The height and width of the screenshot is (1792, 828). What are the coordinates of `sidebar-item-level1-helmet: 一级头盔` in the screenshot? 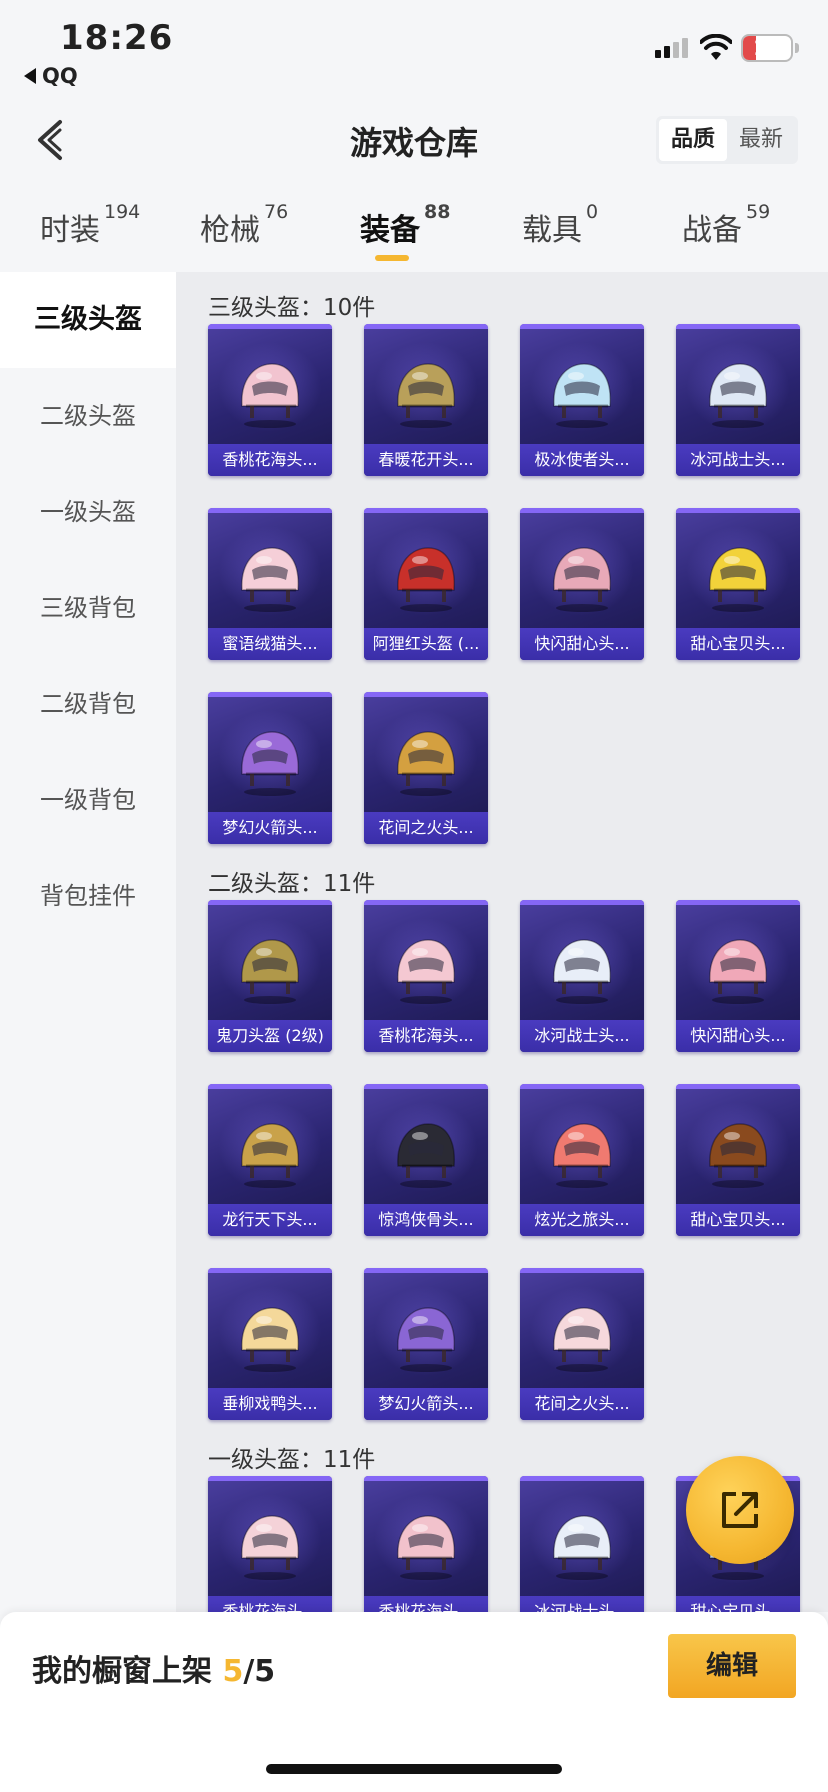 It's located at (88, 512).